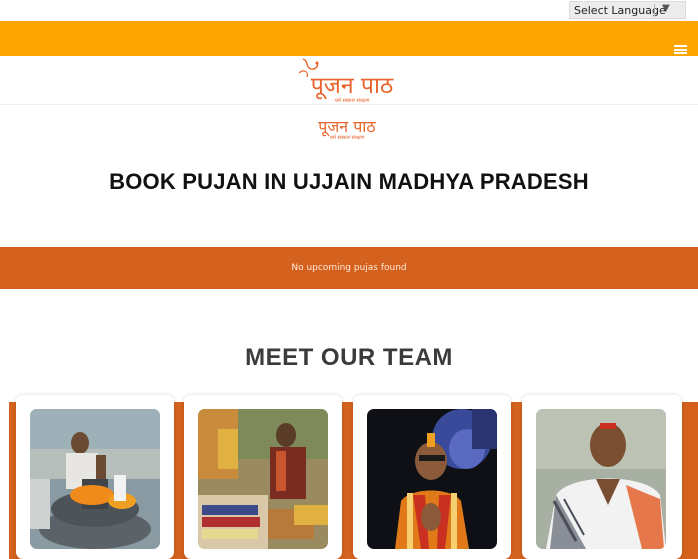  I want to click on site-logo: पूजन पाठ धर्म संस्कार संरक्षण, so click(352, 89).